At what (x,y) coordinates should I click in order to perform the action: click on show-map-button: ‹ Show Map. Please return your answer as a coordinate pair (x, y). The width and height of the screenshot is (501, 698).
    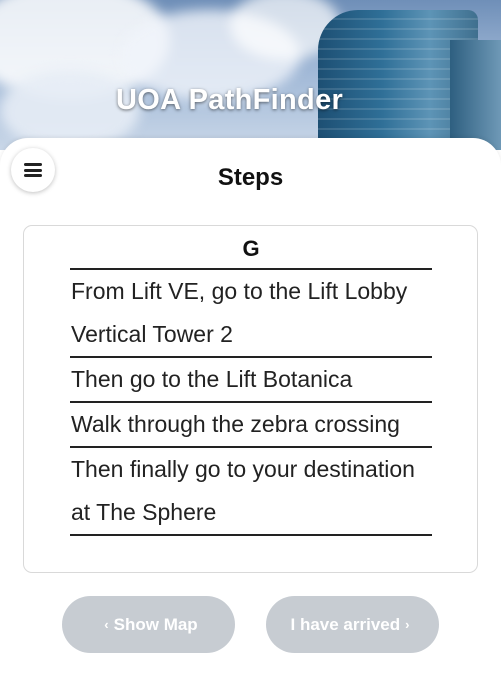
    Looking at the image, I should click on (148, 624).